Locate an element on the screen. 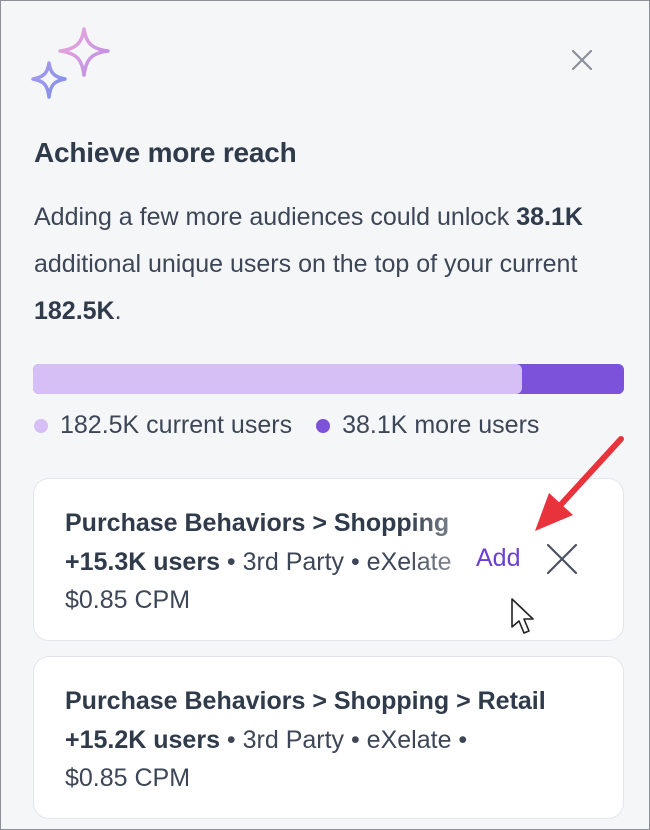 The height and width of the screenshot is (830, 650). reach-progress-bar is located at coordinates (328, 379).